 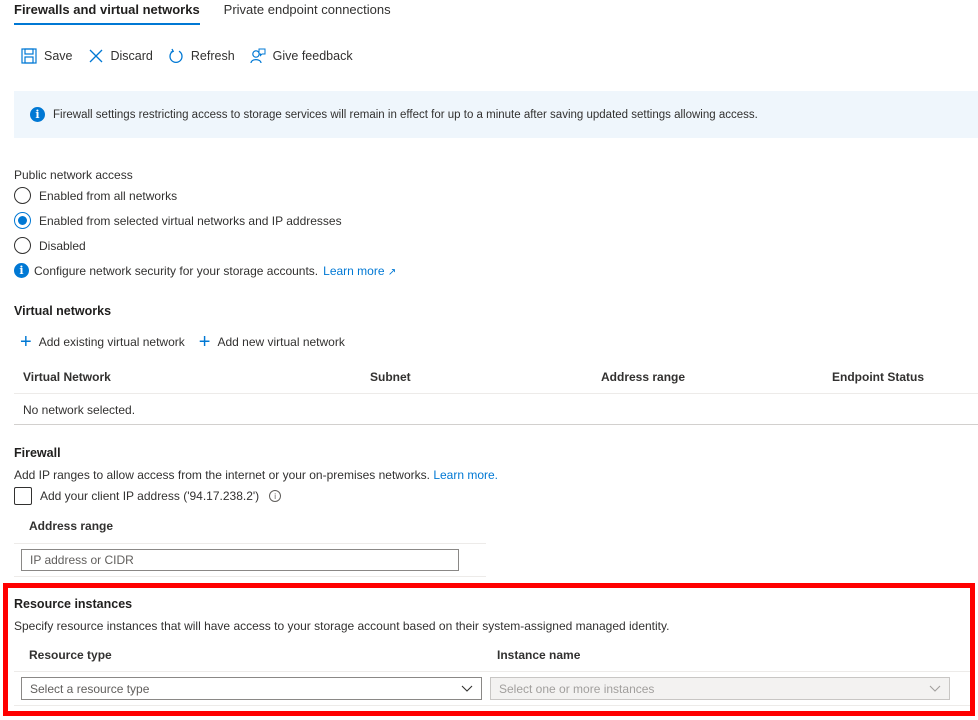 I want to click on firewall-title: Firewall, so click(x=37, y=453).